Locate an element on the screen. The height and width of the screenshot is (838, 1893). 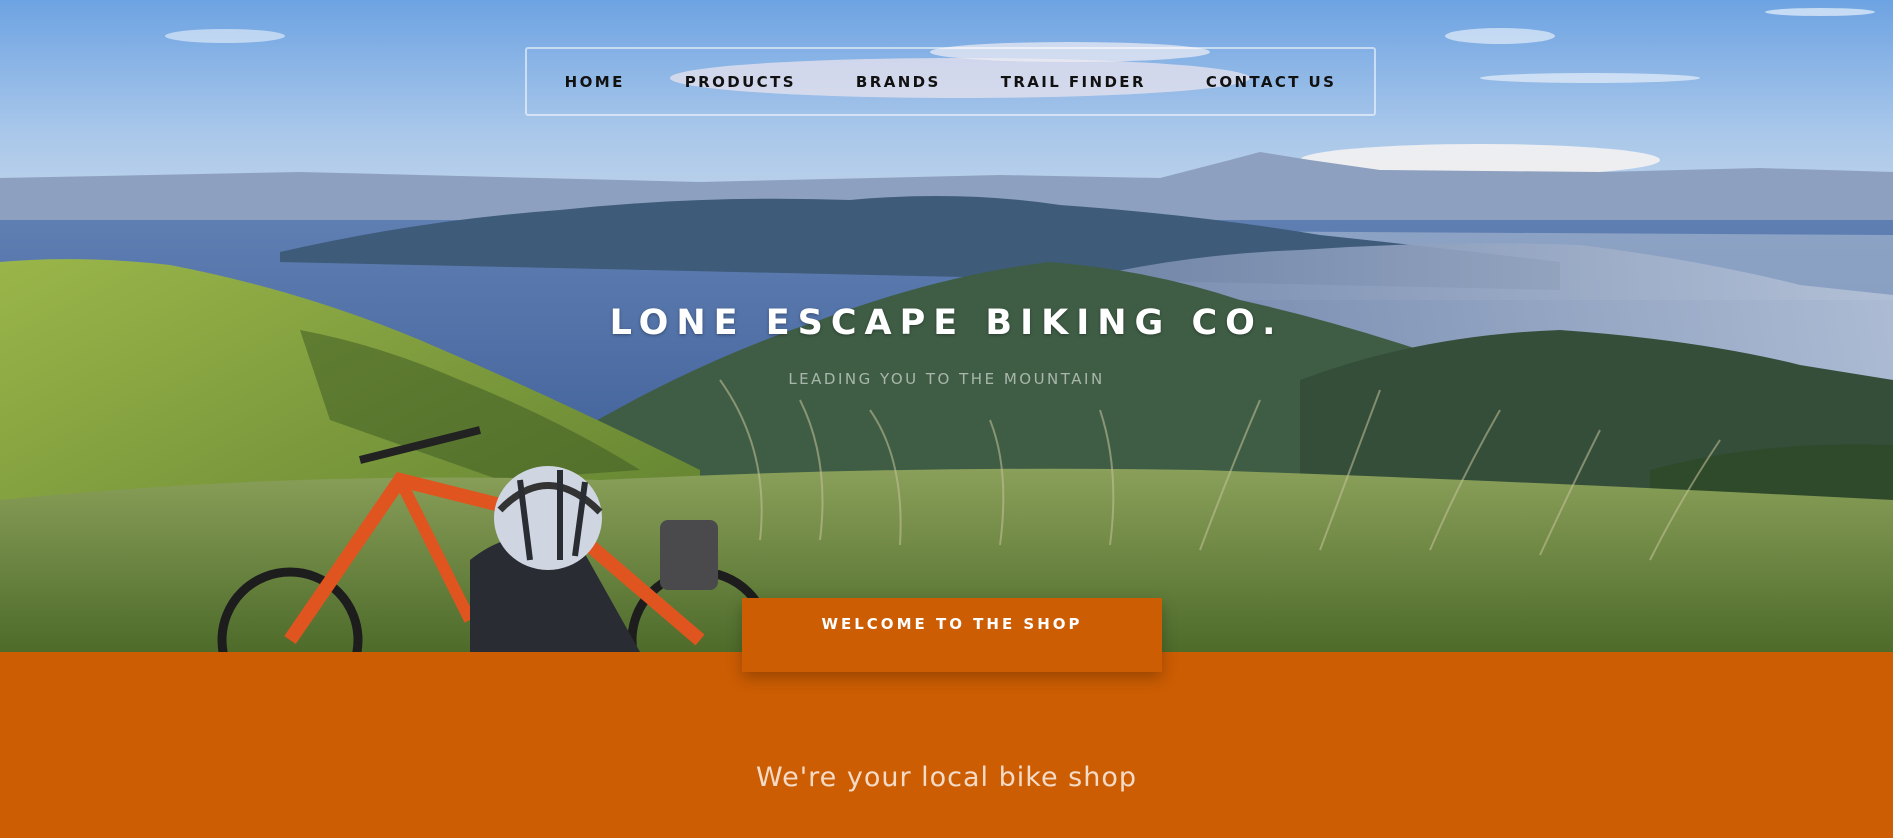
site-title: LONE ESCAPE BIKING CO. is located at coordinates (946, 323).